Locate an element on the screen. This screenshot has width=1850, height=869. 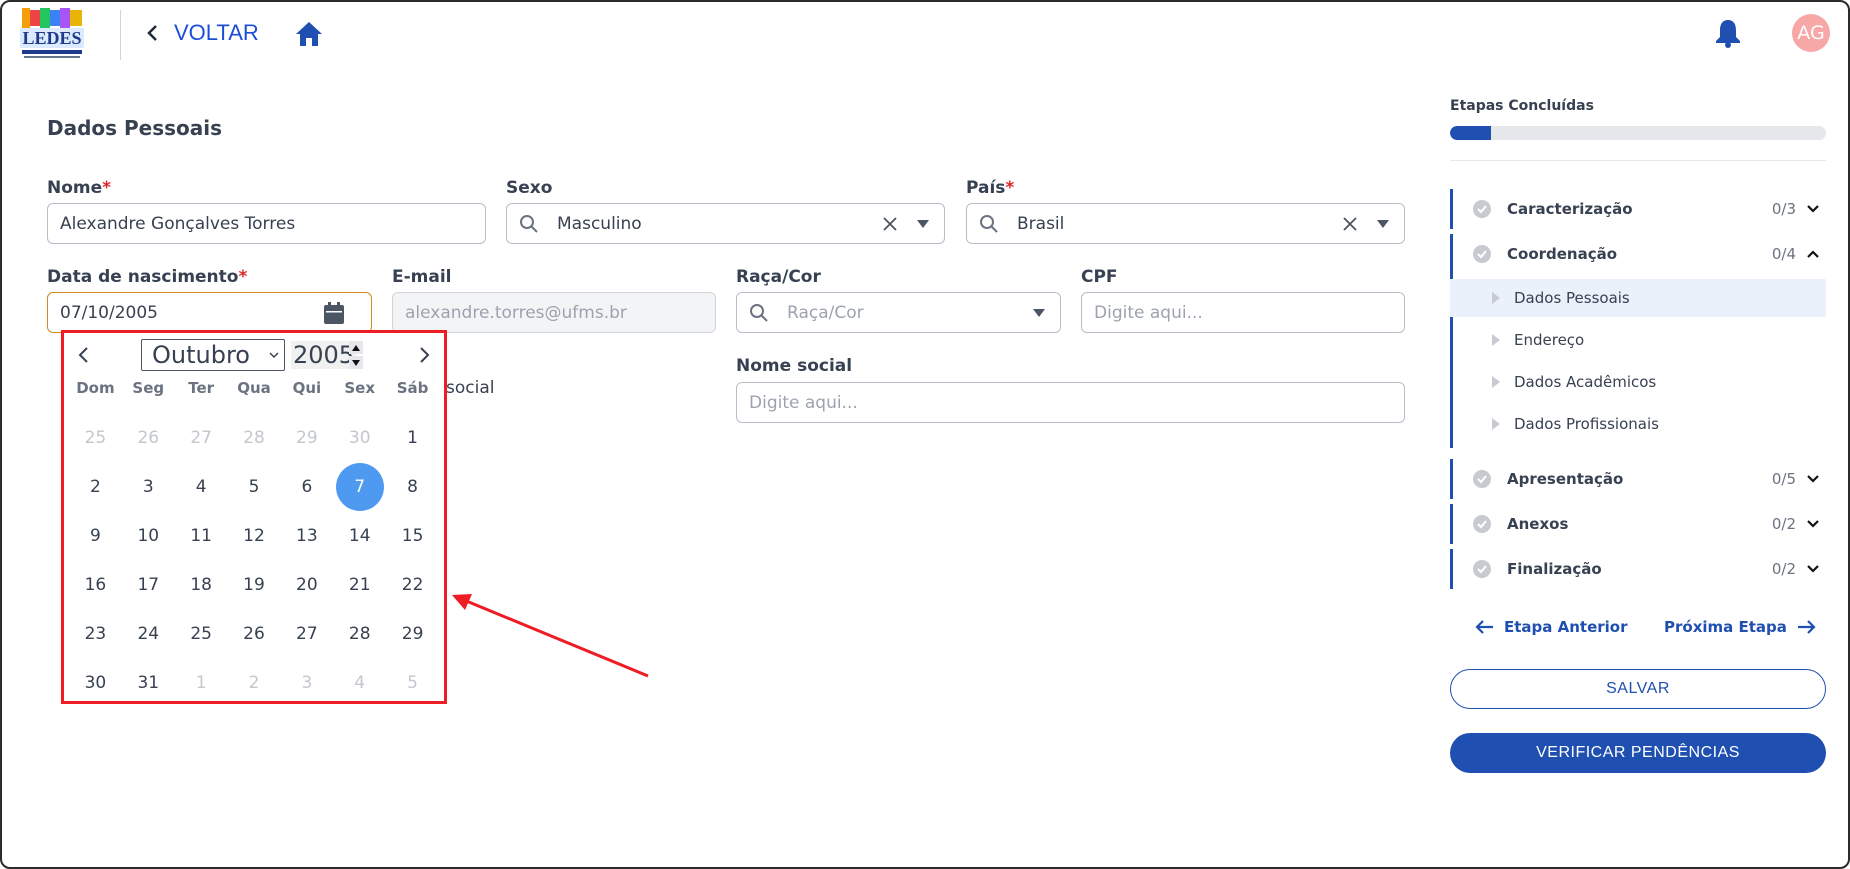
calendar-day: 18 is located at coordinates (201, 584).